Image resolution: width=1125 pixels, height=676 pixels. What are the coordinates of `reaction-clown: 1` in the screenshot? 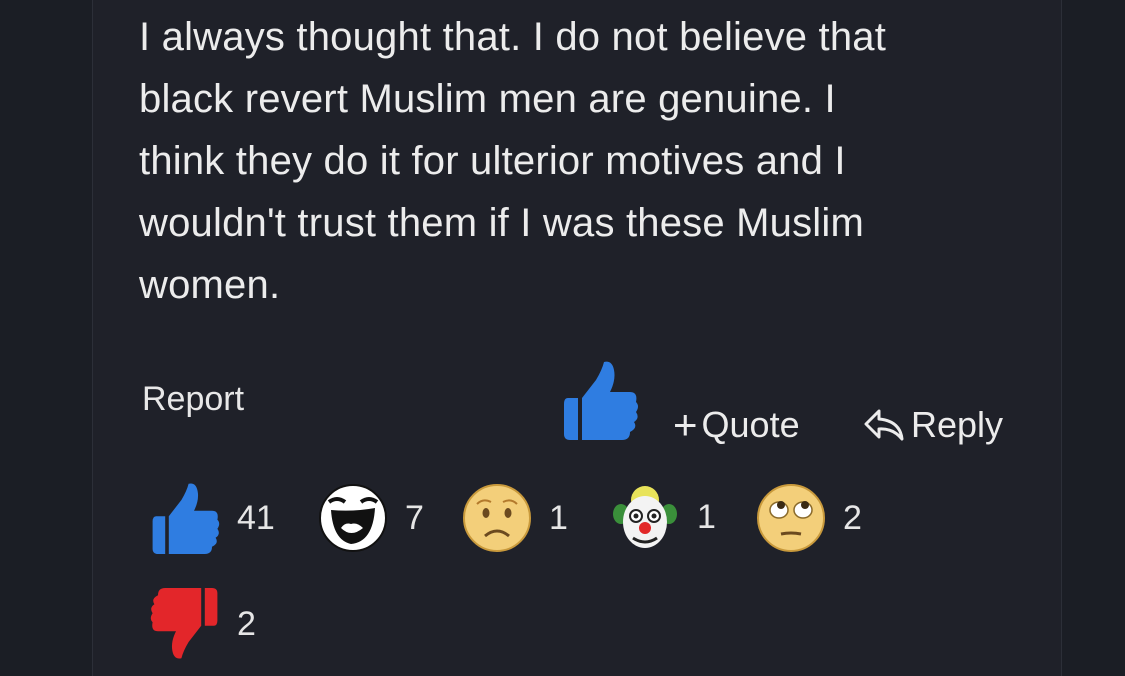 It's located at (662, 517).